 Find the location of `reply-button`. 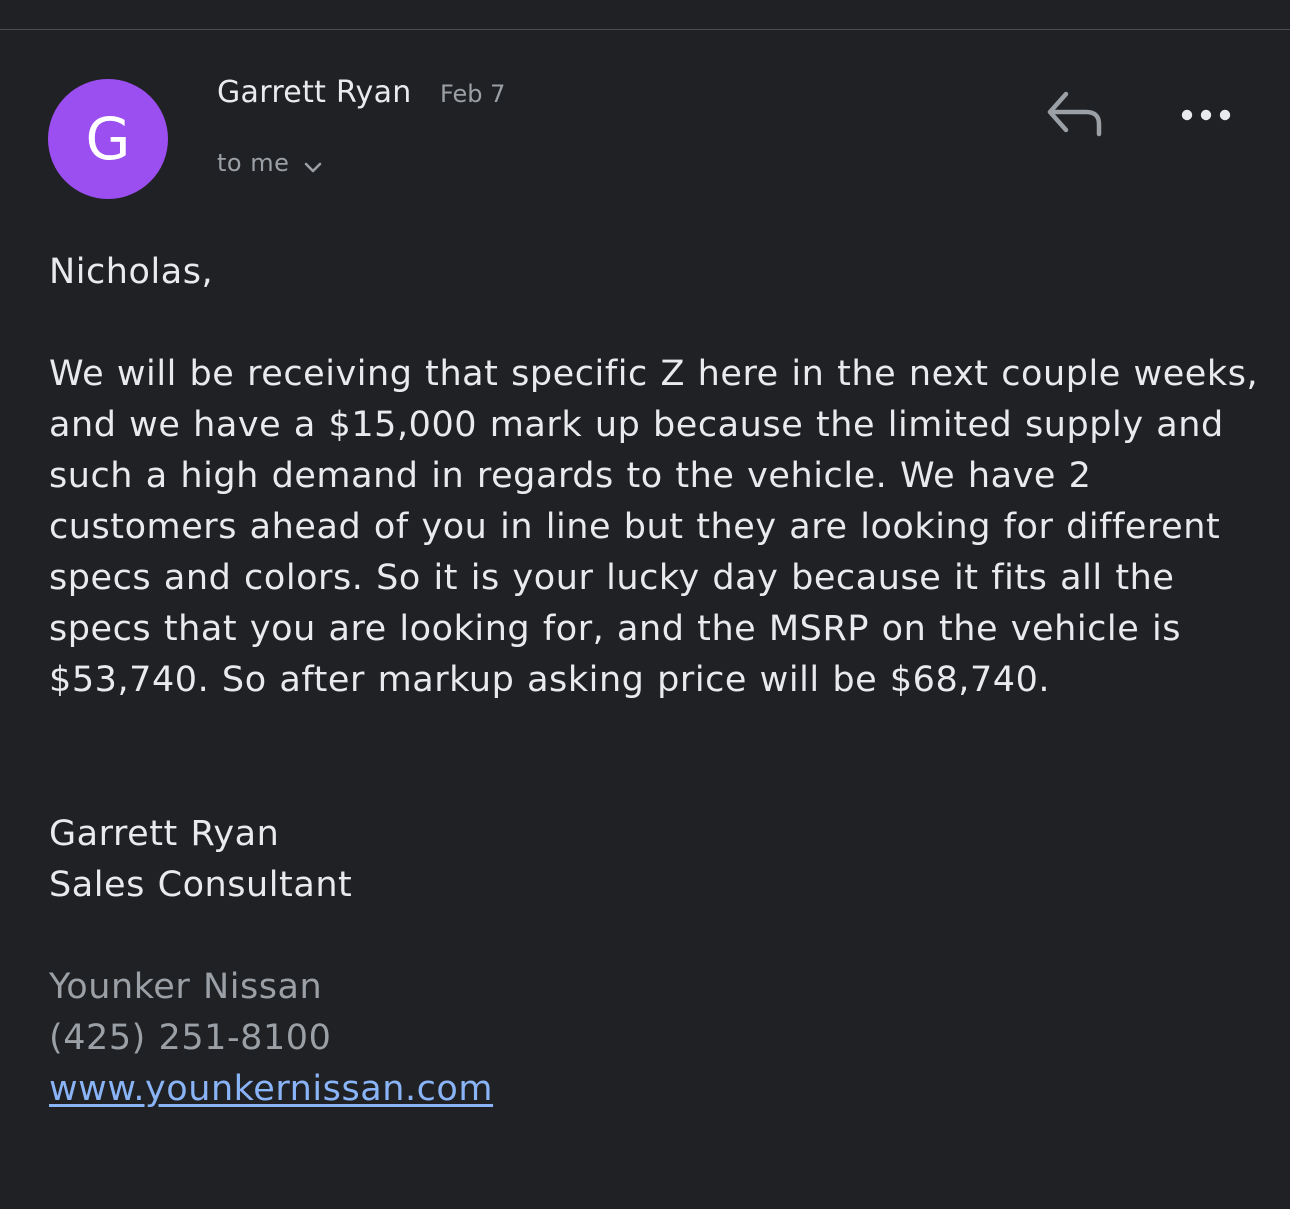

reply-button is located at coordinates (1075, 114).